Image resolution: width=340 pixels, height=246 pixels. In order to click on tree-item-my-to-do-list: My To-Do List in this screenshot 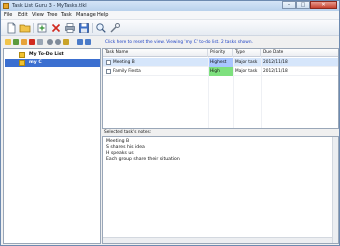, I will do `click(52, 55)`.